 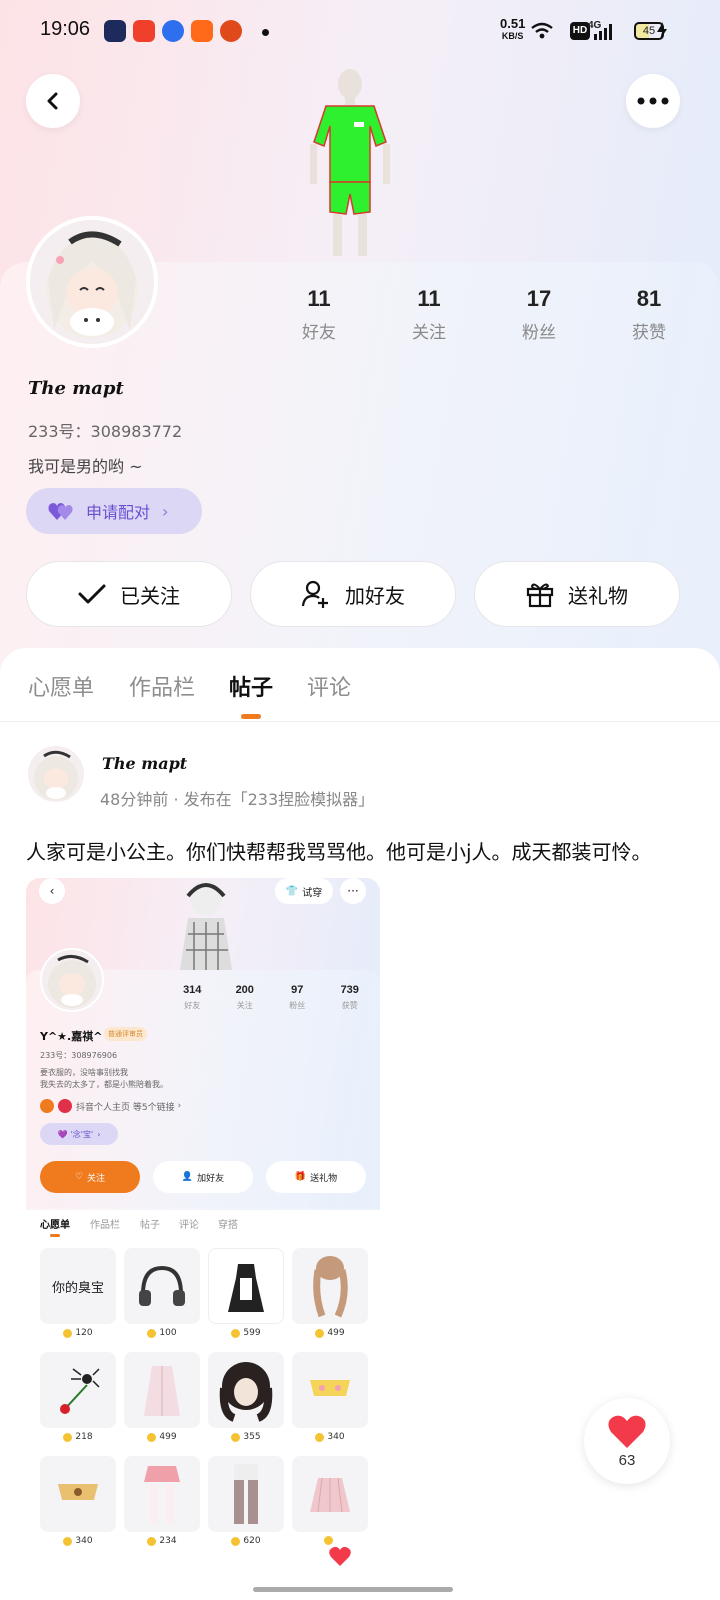 I want to click on like-count: 63, so click(x=627, y=1460).